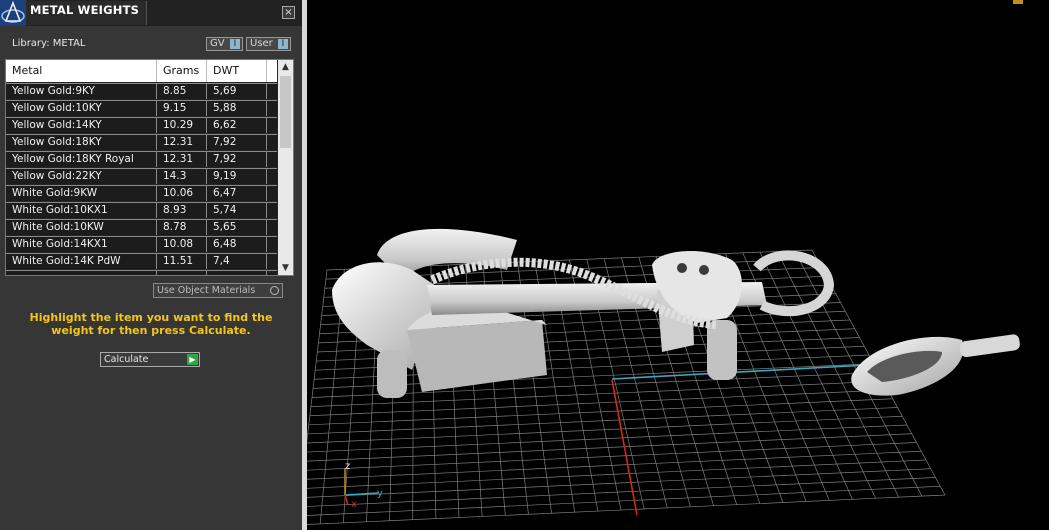 The image size is (1049, 530). Describe the element at coordinates (192, 359) in the screenshot. I see `play-arrow-icon: ▶` at that location.